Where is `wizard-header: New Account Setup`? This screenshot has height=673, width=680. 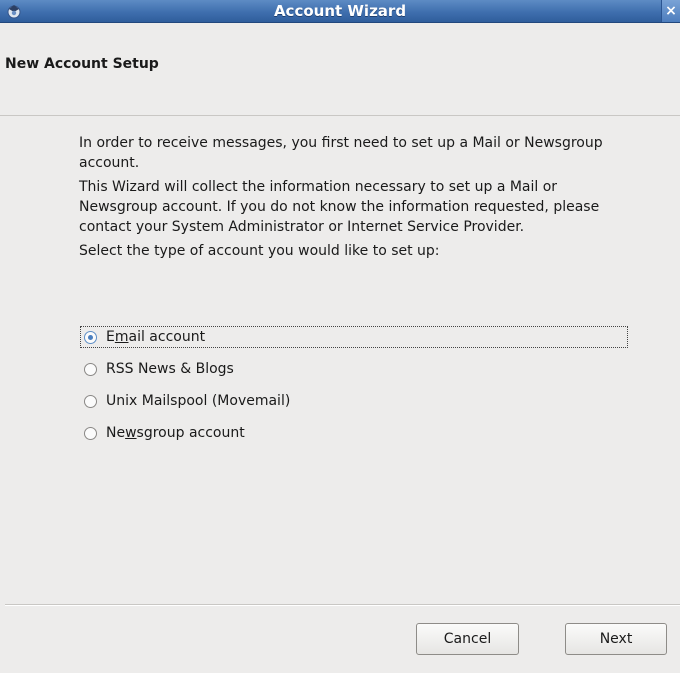 wizard-header: New Account Setup is located at coordinates (340, 69).